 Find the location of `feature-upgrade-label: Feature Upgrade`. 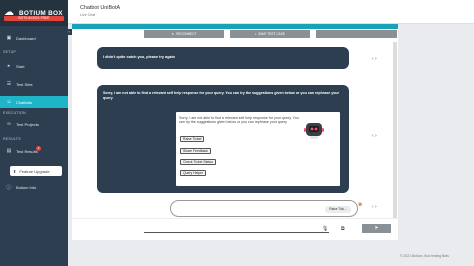

feature-upgrade-label: Feature Upgrade is located at coordinates (34, 171).